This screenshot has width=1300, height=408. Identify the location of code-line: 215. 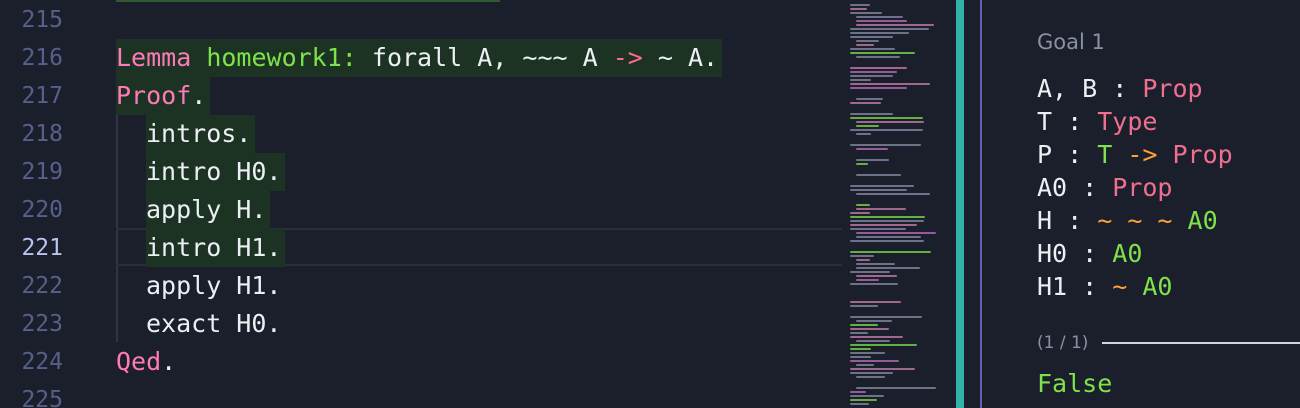
(421, 20).